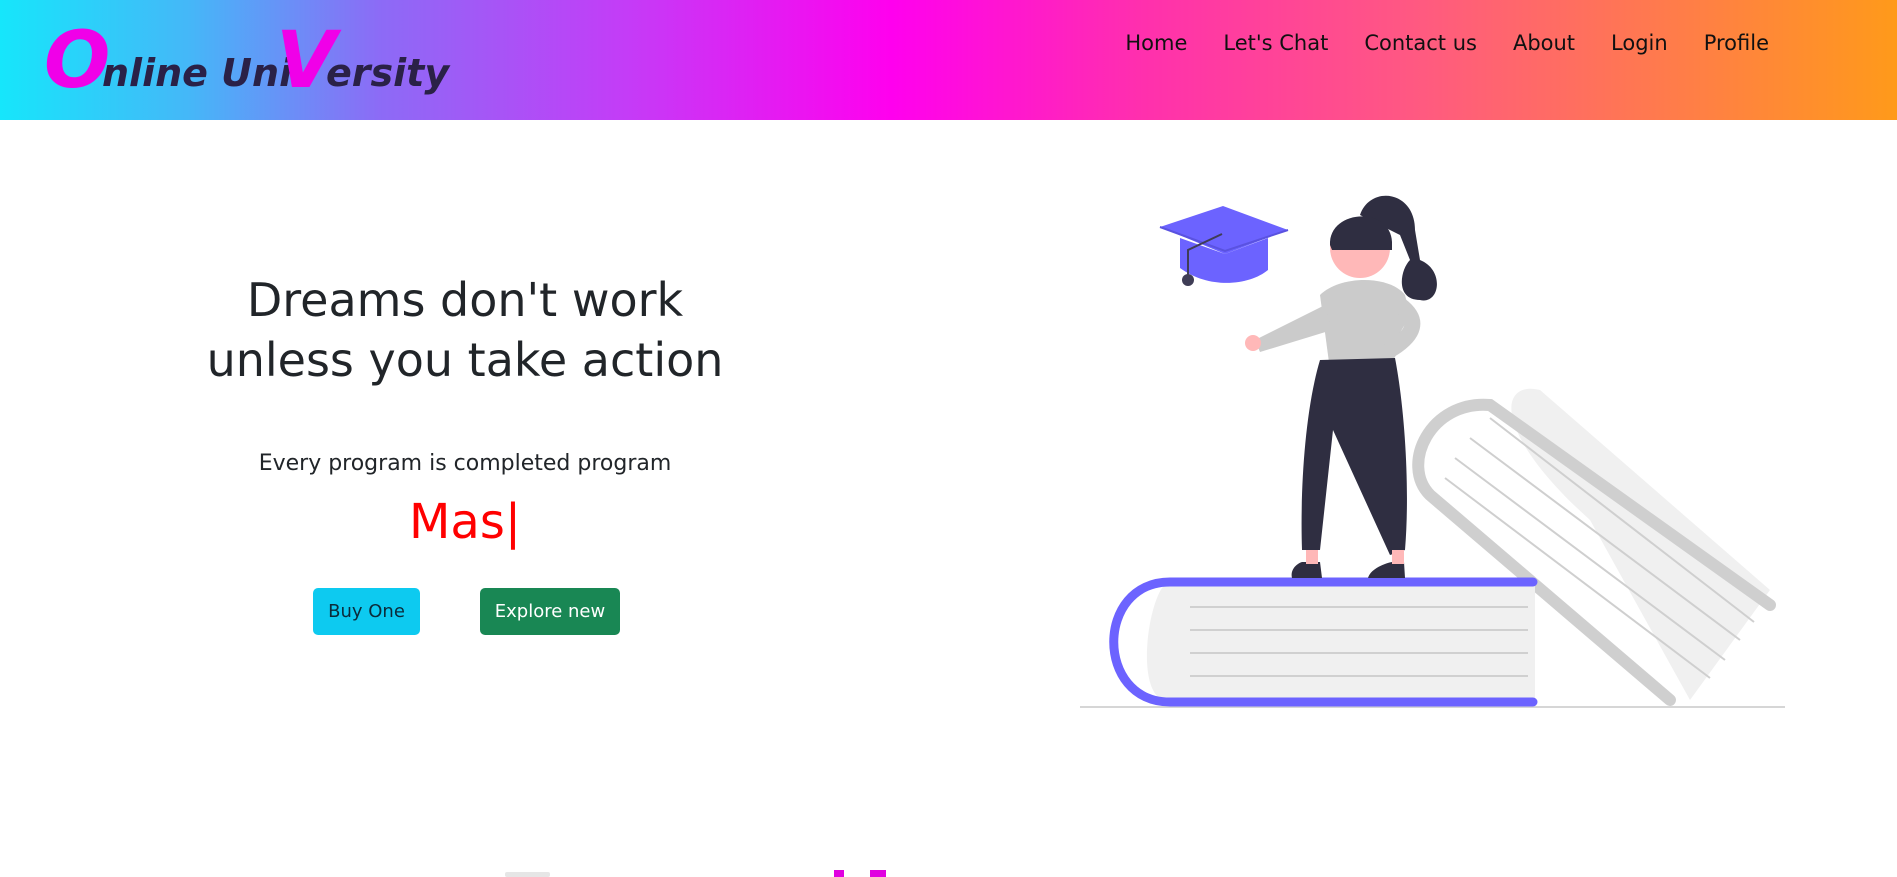 This screenshot has height=877, width=1897. I want to click on nav-profile: Profile, so click(1736, 43).